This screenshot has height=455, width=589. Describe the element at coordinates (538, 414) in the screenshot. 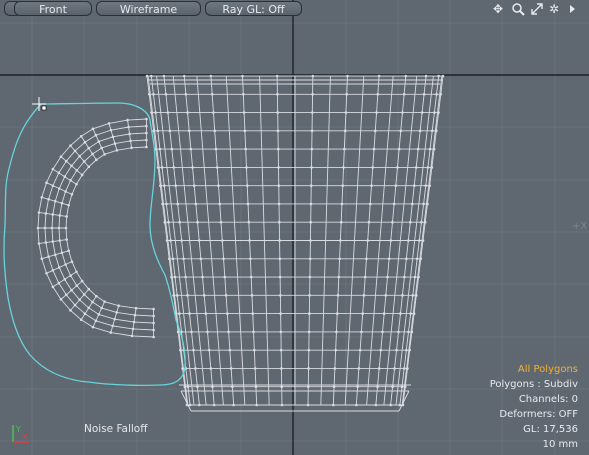

I see `deformers-info: Deformers: OFF` at that location.